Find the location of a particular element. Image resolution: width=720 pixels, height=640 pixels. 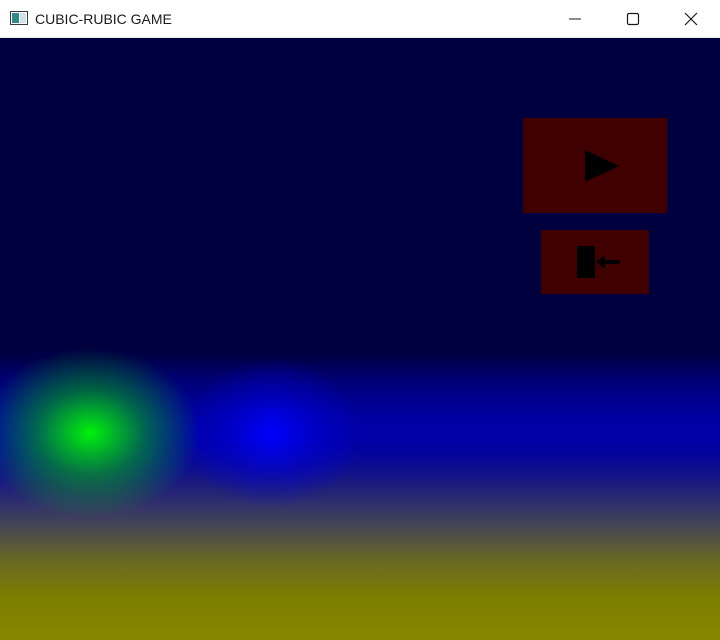

minimize-button is located at coordinates (575, 19).